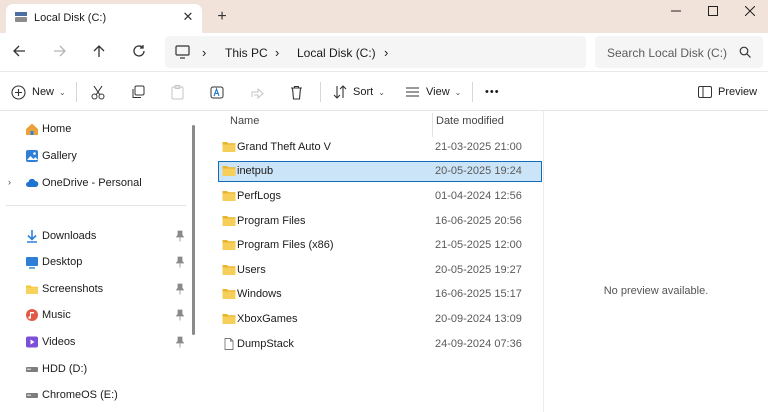 Image resolution: width=768 pixels, height=412 pixels. I want to click on sidebar-item-label: Screenshots, so click(73, 289).